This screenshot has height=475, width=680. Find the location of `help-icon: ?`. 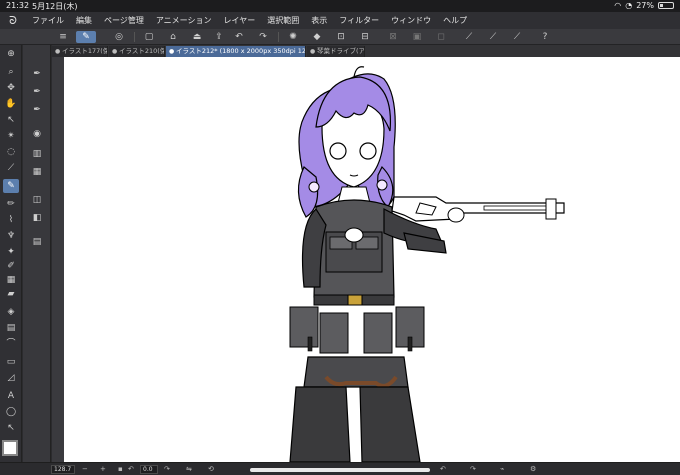

help-icon: ? is located at coordinates (545, 37).